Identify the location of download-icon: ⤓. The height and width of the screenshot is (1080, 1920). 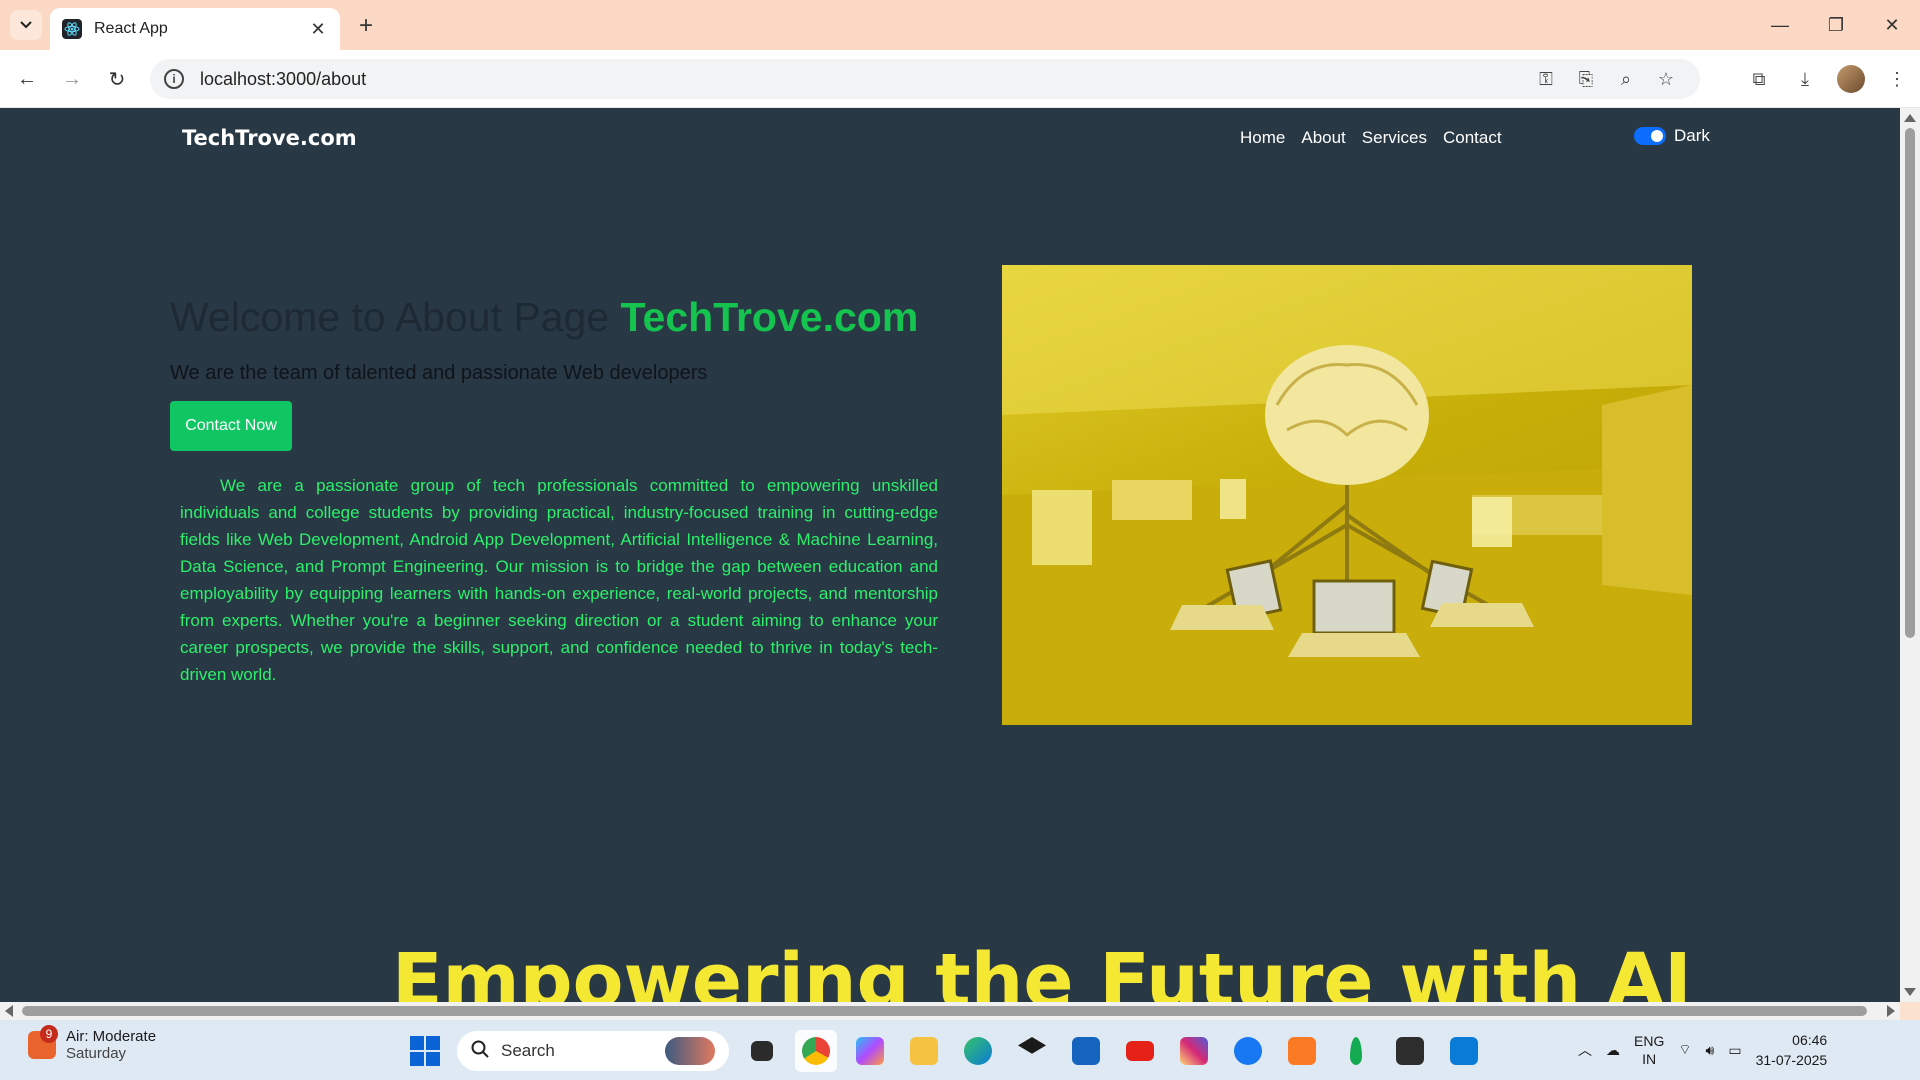
(1805, 79).